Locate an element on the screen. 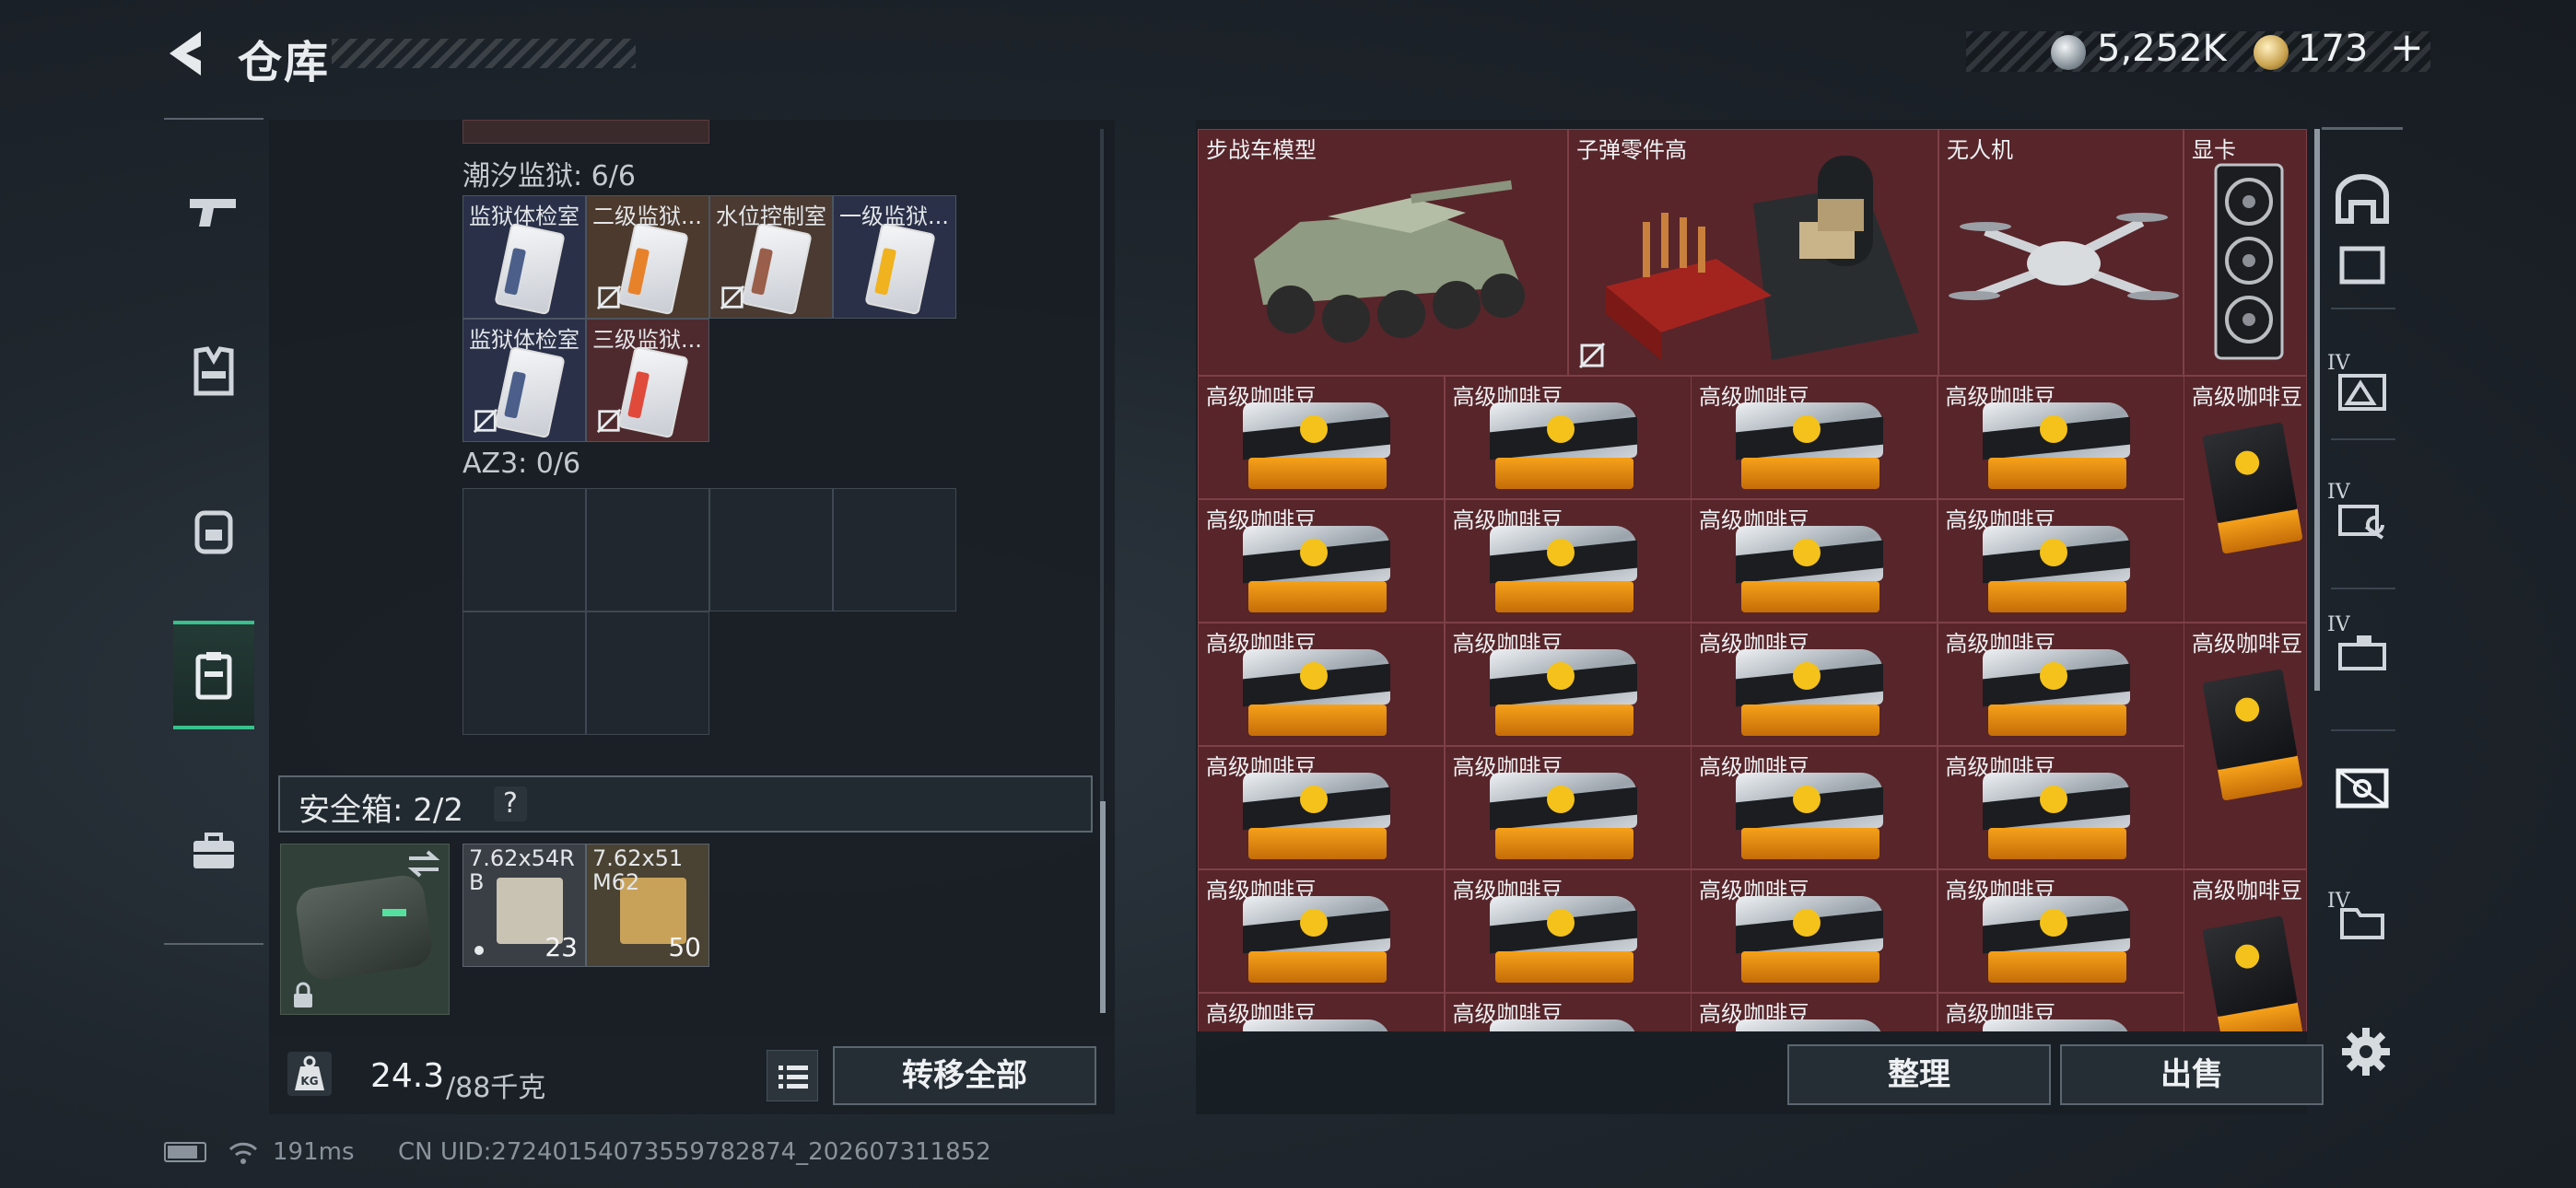 The image size is (2576, 1188). item-gpu: 显卡 is located at coordinates (2245, 253).